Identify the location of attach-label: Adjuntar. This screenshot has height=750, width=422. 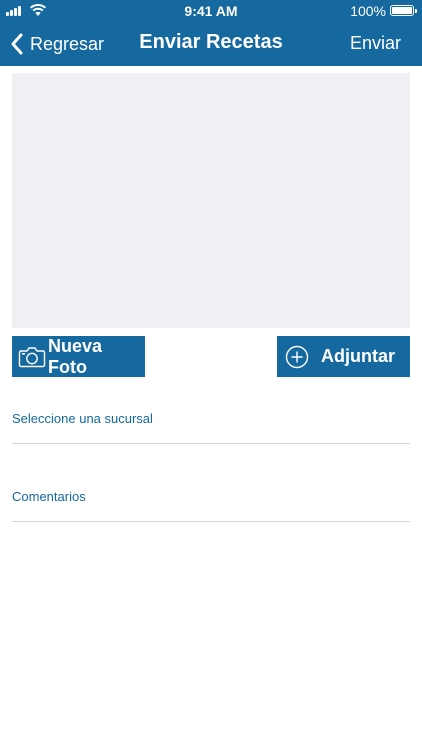
(358, 356).